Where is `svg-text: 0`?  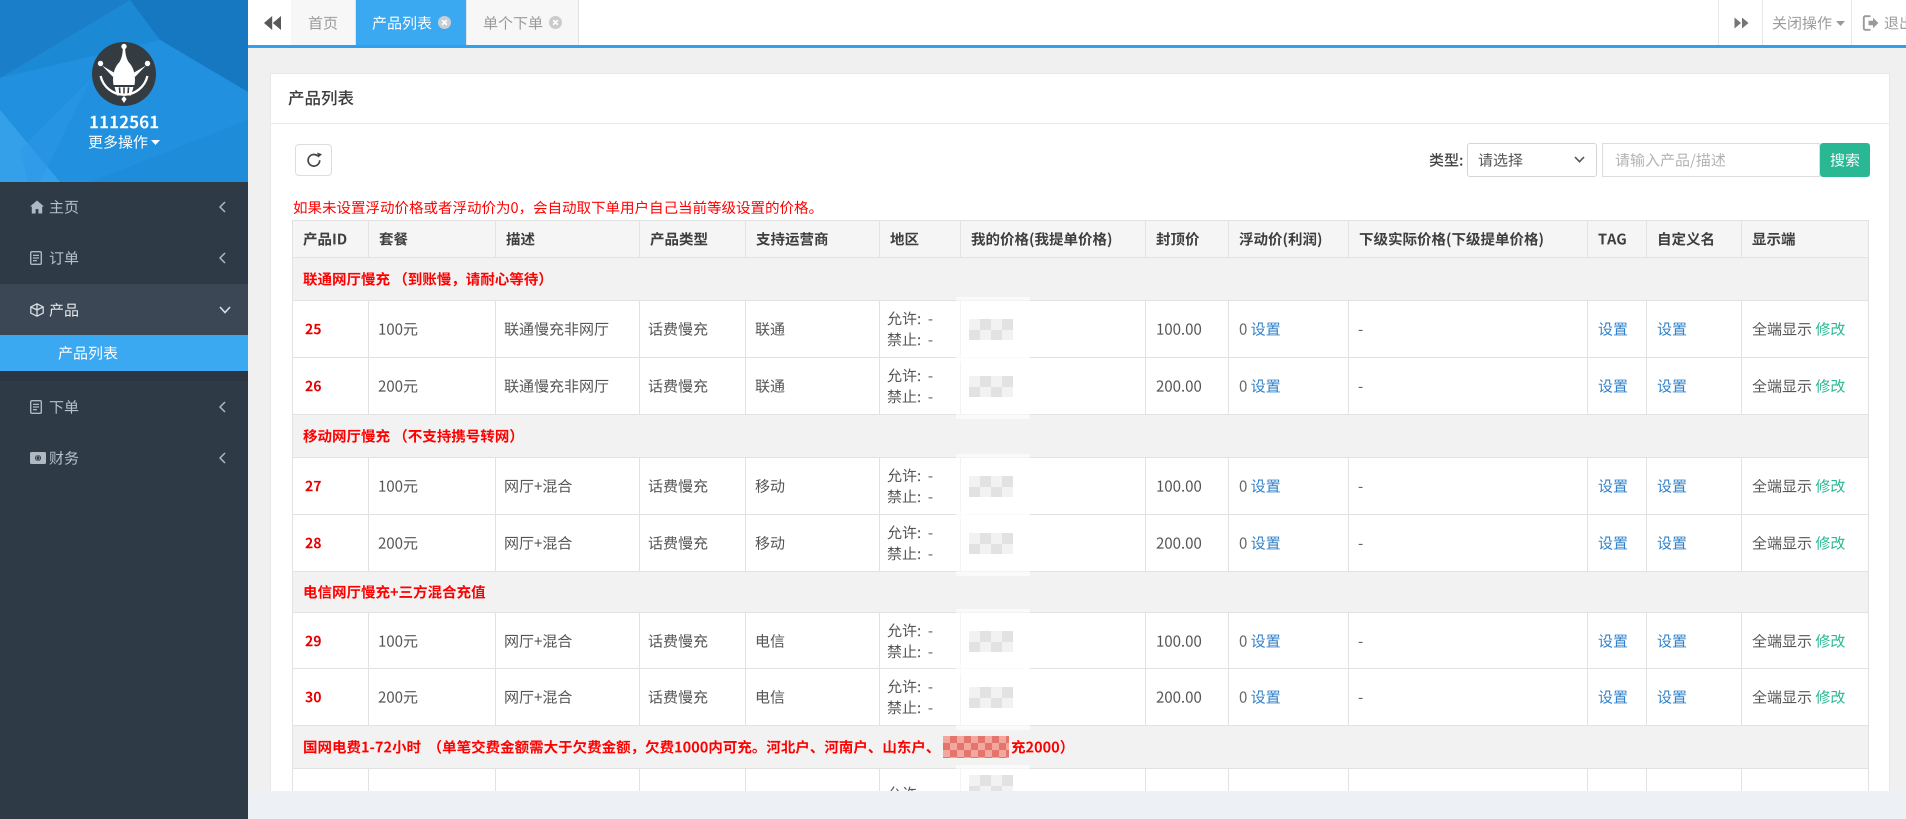
svg-text: 0 is located at coordinates (38, 458).